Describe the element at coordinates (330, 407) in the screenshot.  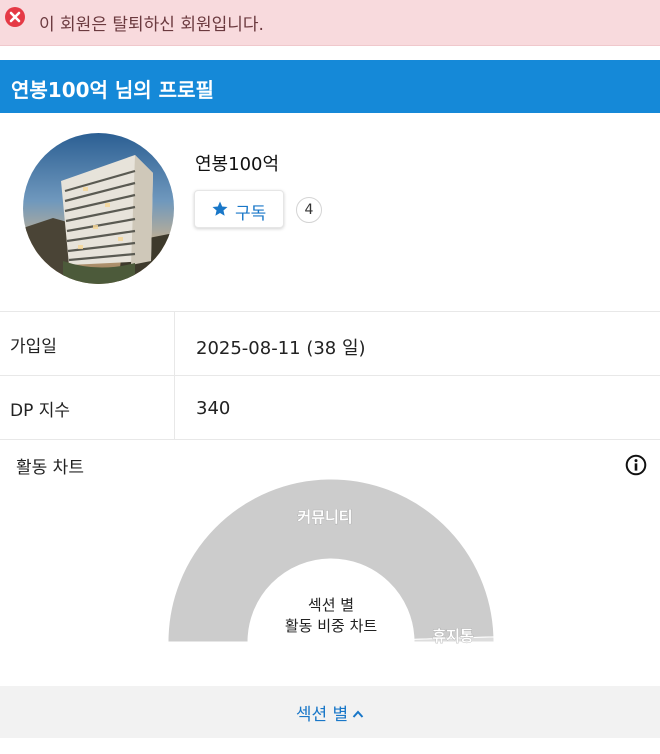
I see `dp-index-row: DP 지수 340` at that location.